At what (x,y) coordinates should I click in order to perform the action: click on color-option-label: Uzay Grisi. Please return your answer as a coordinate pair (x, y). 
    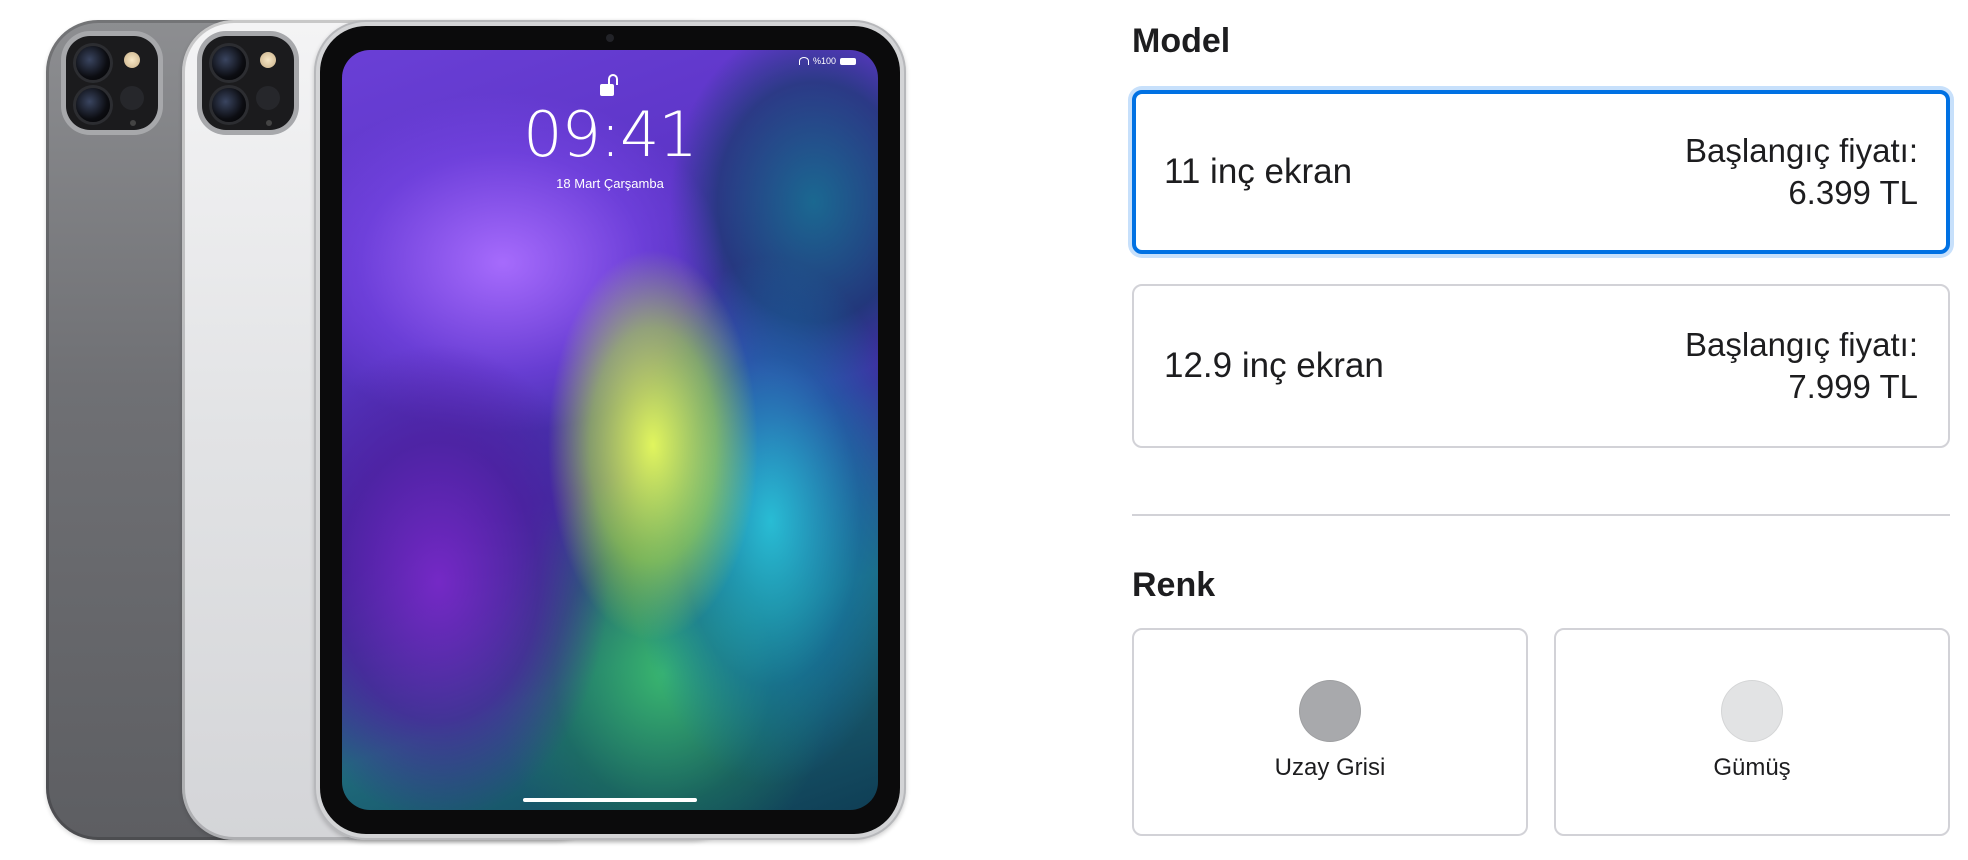
    Looking at the image, I should click on (1330, 767).